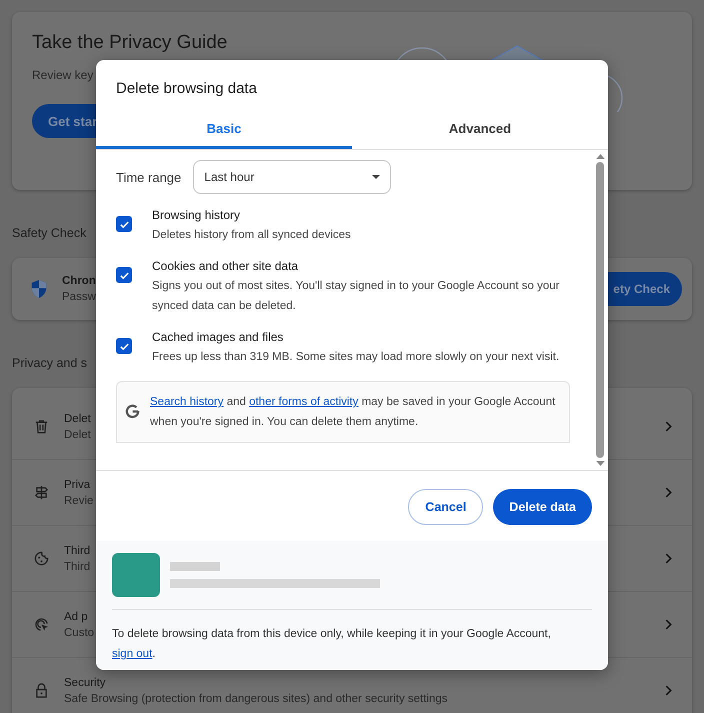 The width and height of the screenshot is (704, 713). Describe the element at coordinates (76, 616) in the screenshot. I see `row-title: Ad p` at that location.